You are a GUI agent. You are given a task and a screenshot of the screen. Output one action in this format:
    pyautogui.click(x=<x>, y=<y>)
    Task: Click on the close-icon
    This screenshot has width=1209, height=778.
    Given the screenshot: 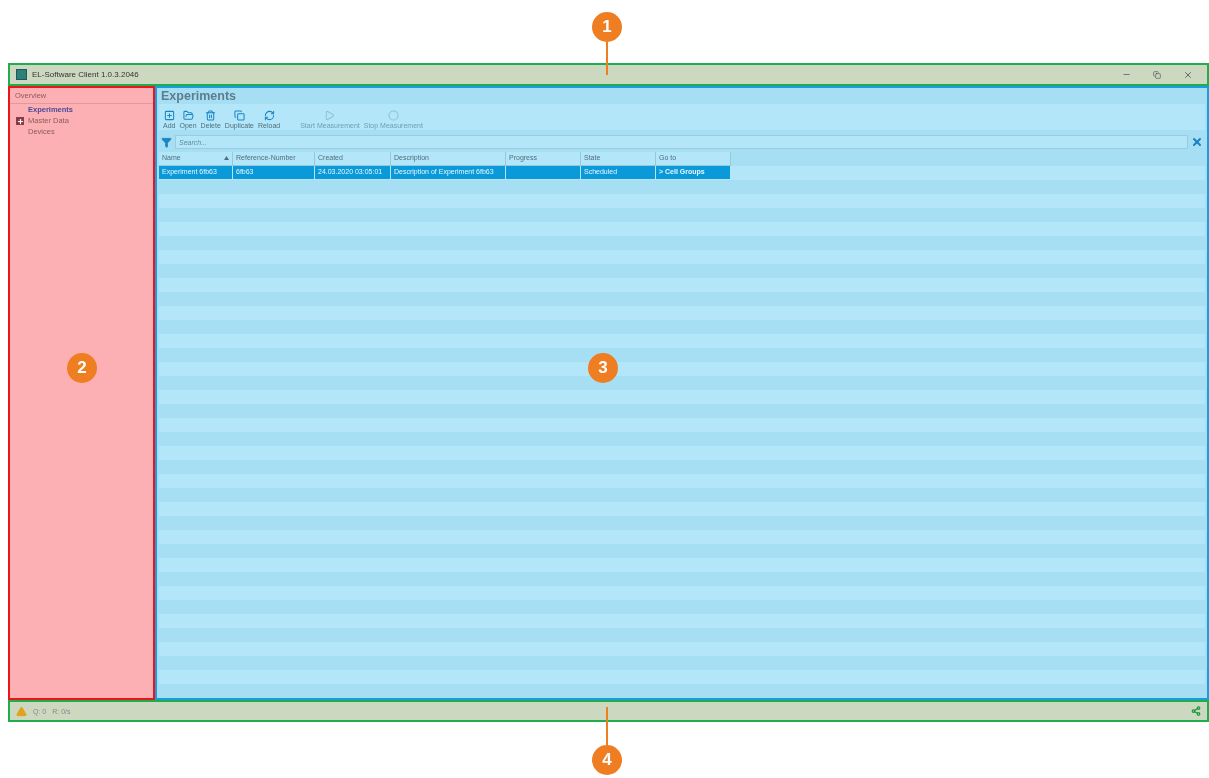 What is the action you would take?
    pyautogui.click(x=1188, y=74)
    